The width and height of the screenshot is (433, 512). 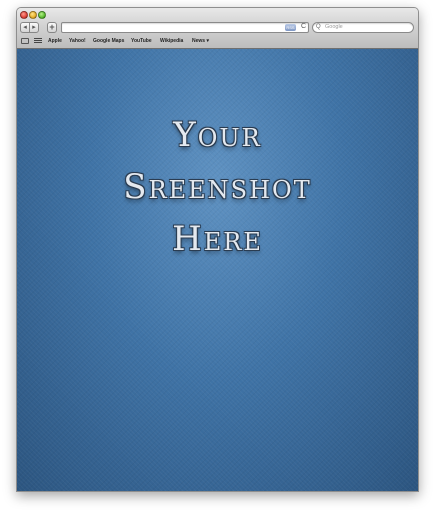 I want to click on forward-arrow-icon: ▸, so click(x=34, y=27).